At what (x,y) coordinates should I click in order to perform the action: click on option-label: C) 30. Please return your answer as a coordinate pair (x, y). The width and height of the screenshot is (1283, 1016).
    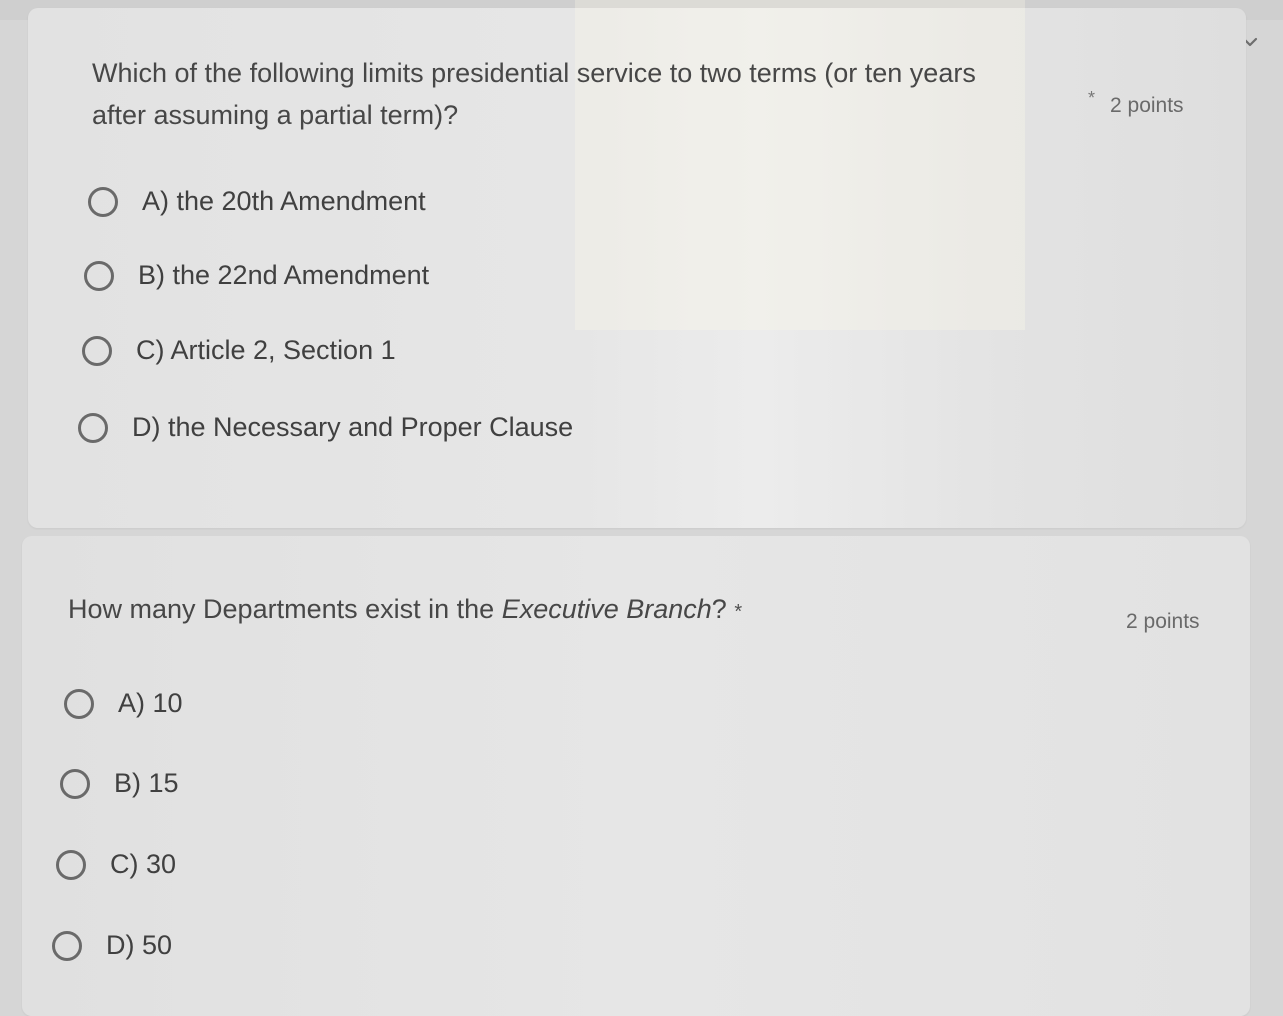
    Looking at the image, I should click on (143, 864).